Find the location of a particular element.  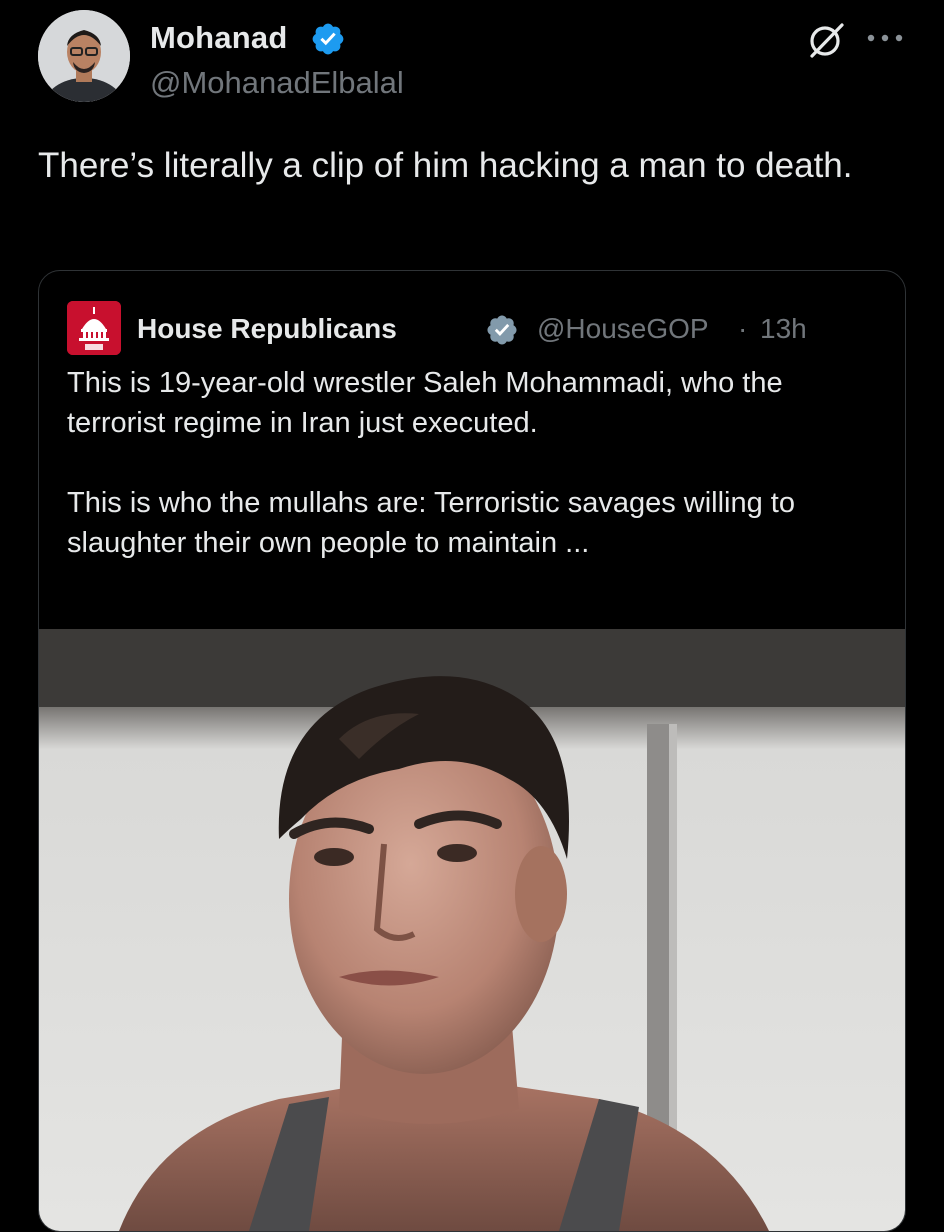

more-options-icon is located at coordinates (885, 38).